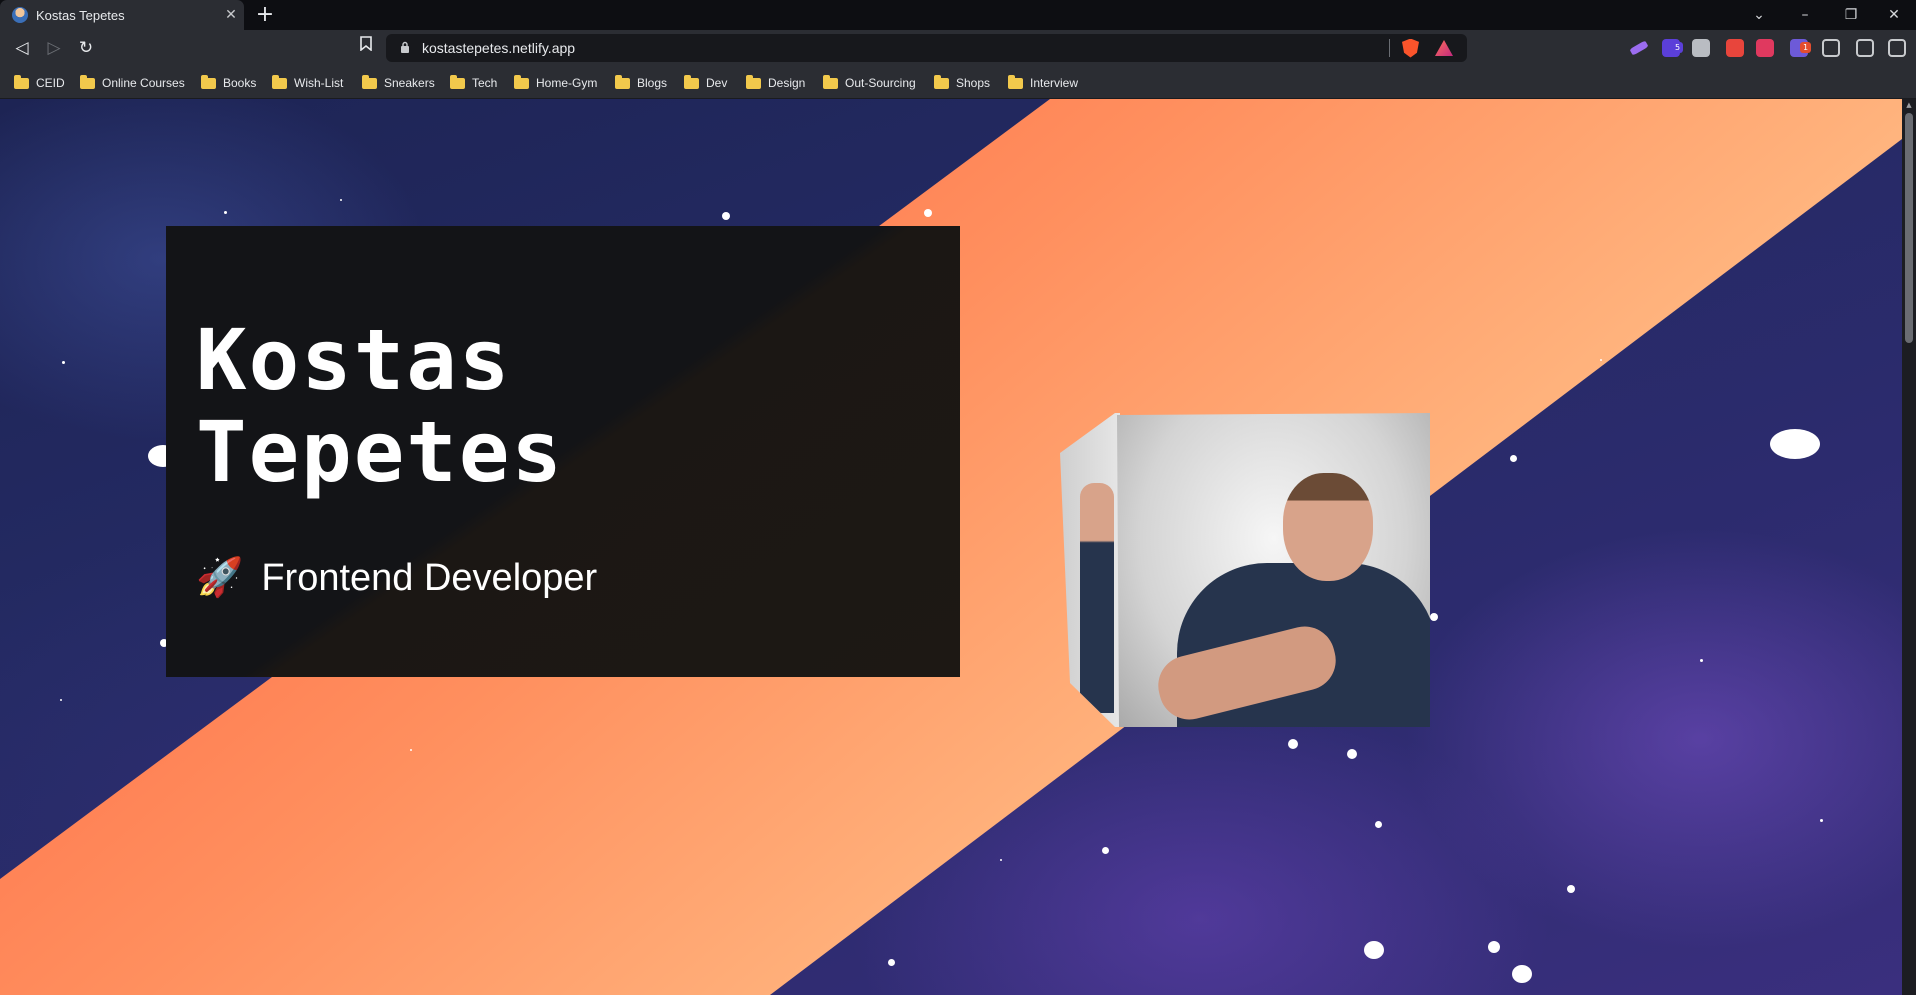 The width and height of the screenshot is (1916, 995). I want to click on bookmark-design: Design, so click(775, 83).